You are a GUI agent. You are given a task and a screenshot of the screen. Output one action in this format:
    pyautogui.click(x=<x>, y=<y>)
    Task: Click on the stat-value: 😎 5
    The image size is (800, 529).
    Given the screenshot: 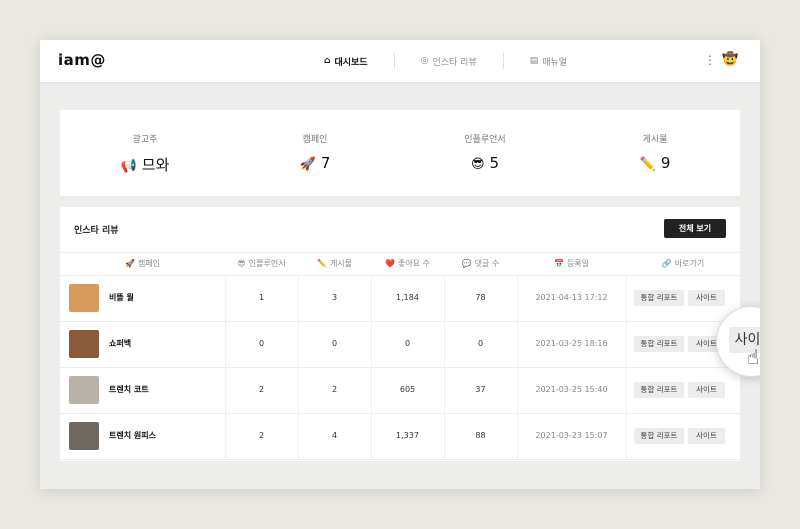 What is the action you would take?
    pyautogui.click(x=485, y=163)
    